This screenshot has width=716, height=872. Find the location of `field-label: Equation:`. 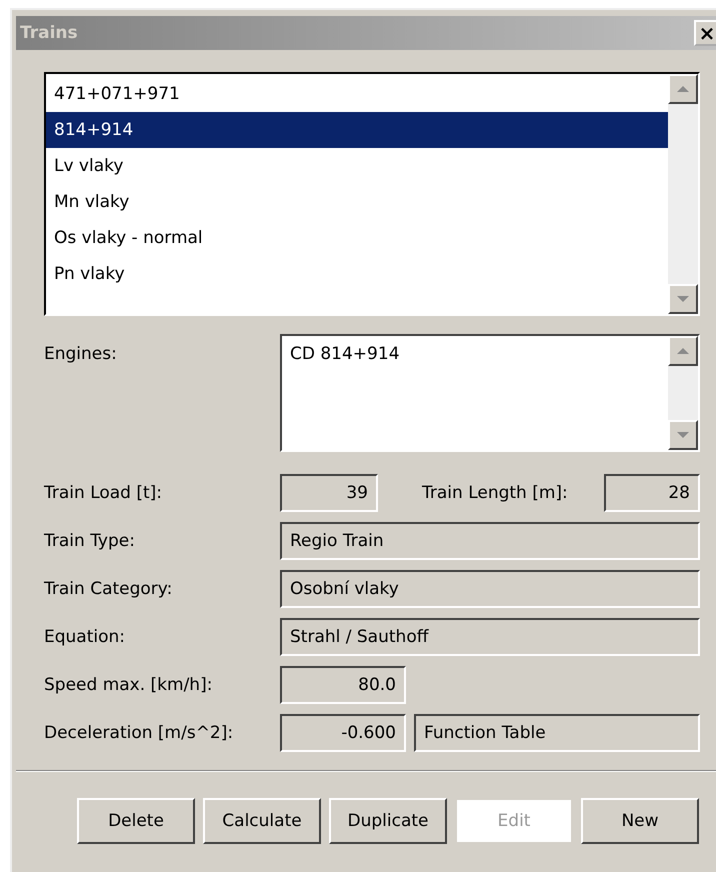

field-label: Equation: is located at coordinates (85, 637).